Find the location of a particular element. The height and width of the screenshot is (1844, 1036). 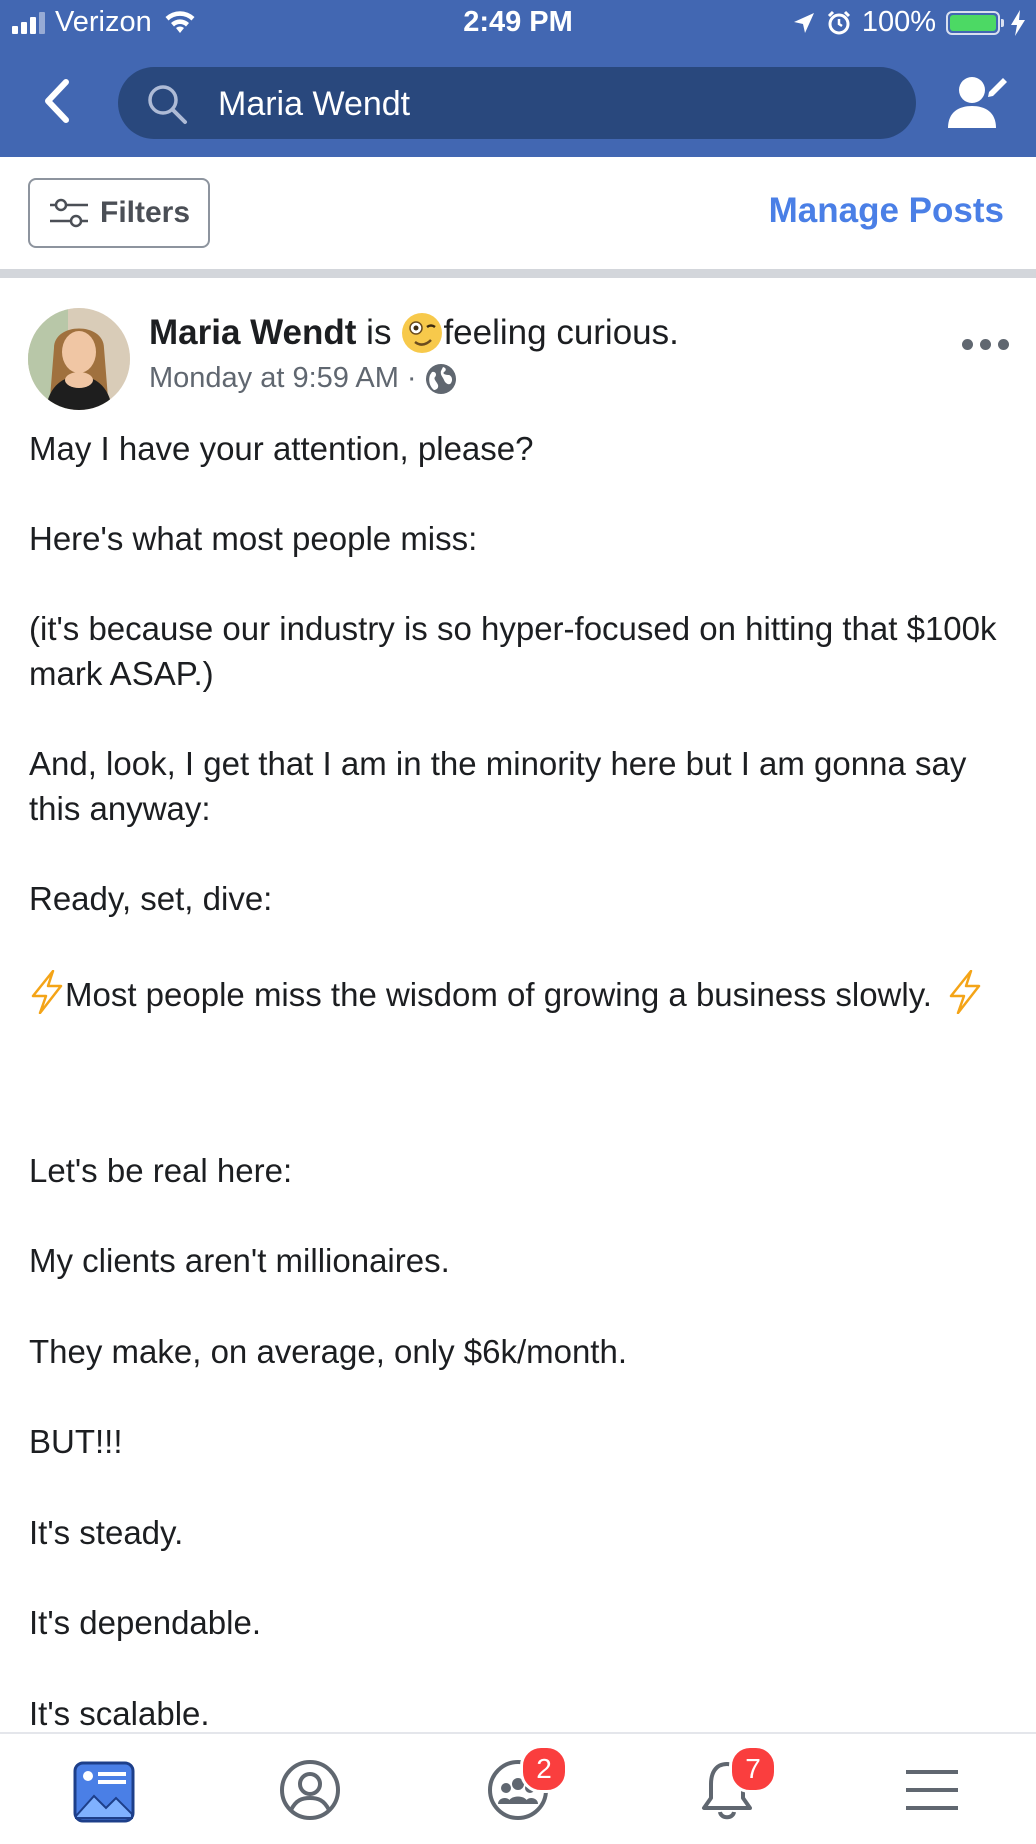

location-arrow-icon is located at coordinates (803, 22).